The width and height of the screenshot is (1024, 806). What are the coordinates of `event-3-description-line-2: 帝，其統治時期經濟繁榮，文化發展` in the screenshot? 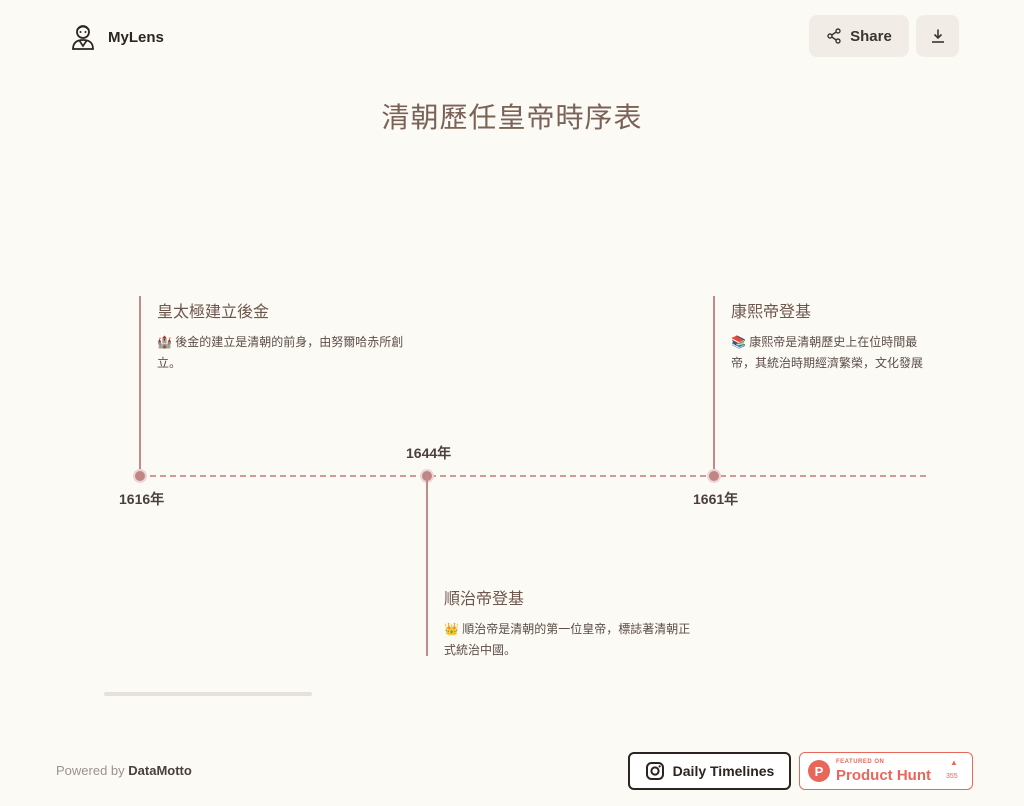 It's located at (827, 363).